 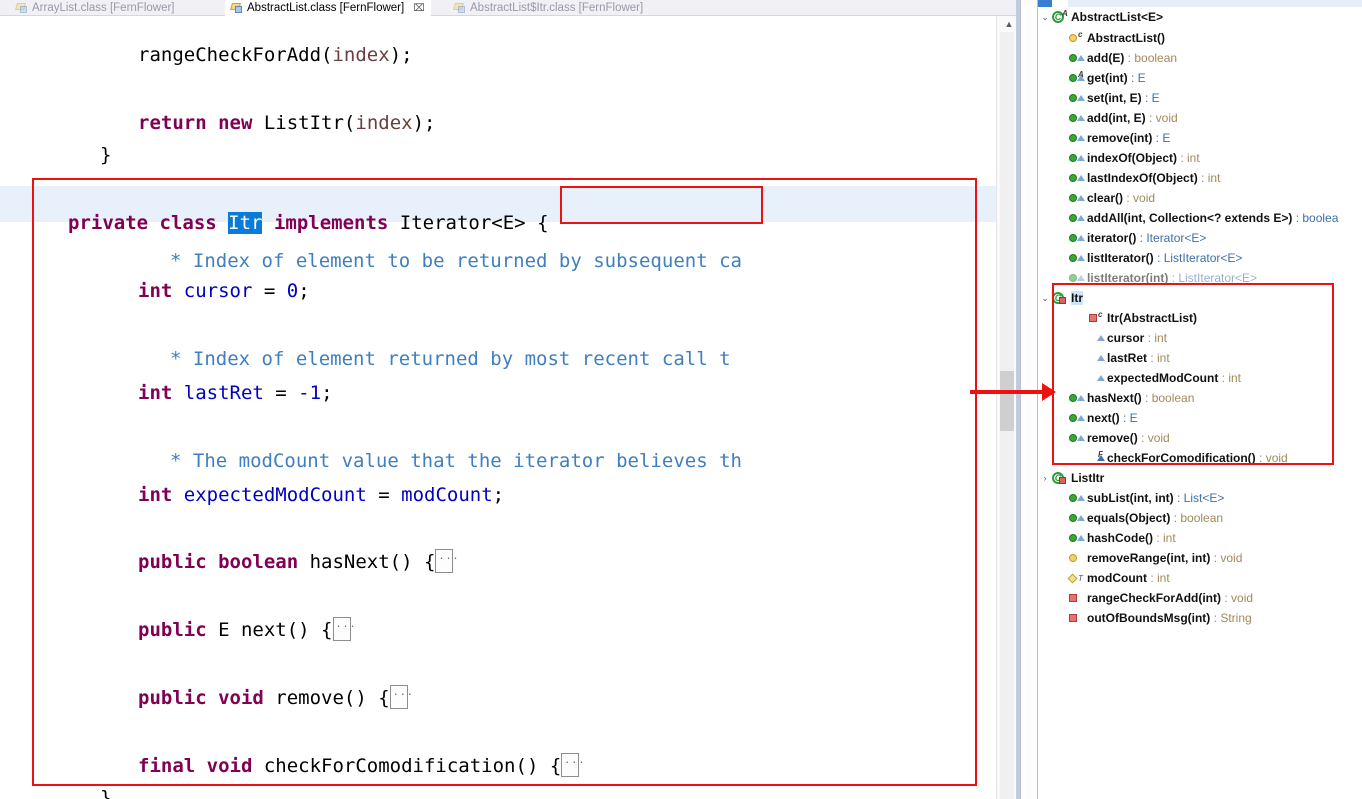 What do you see at coordinates (1107, 78) in the screenshot?
I see `outline-item-name: get(int)` at bounding box center [1107, 78].